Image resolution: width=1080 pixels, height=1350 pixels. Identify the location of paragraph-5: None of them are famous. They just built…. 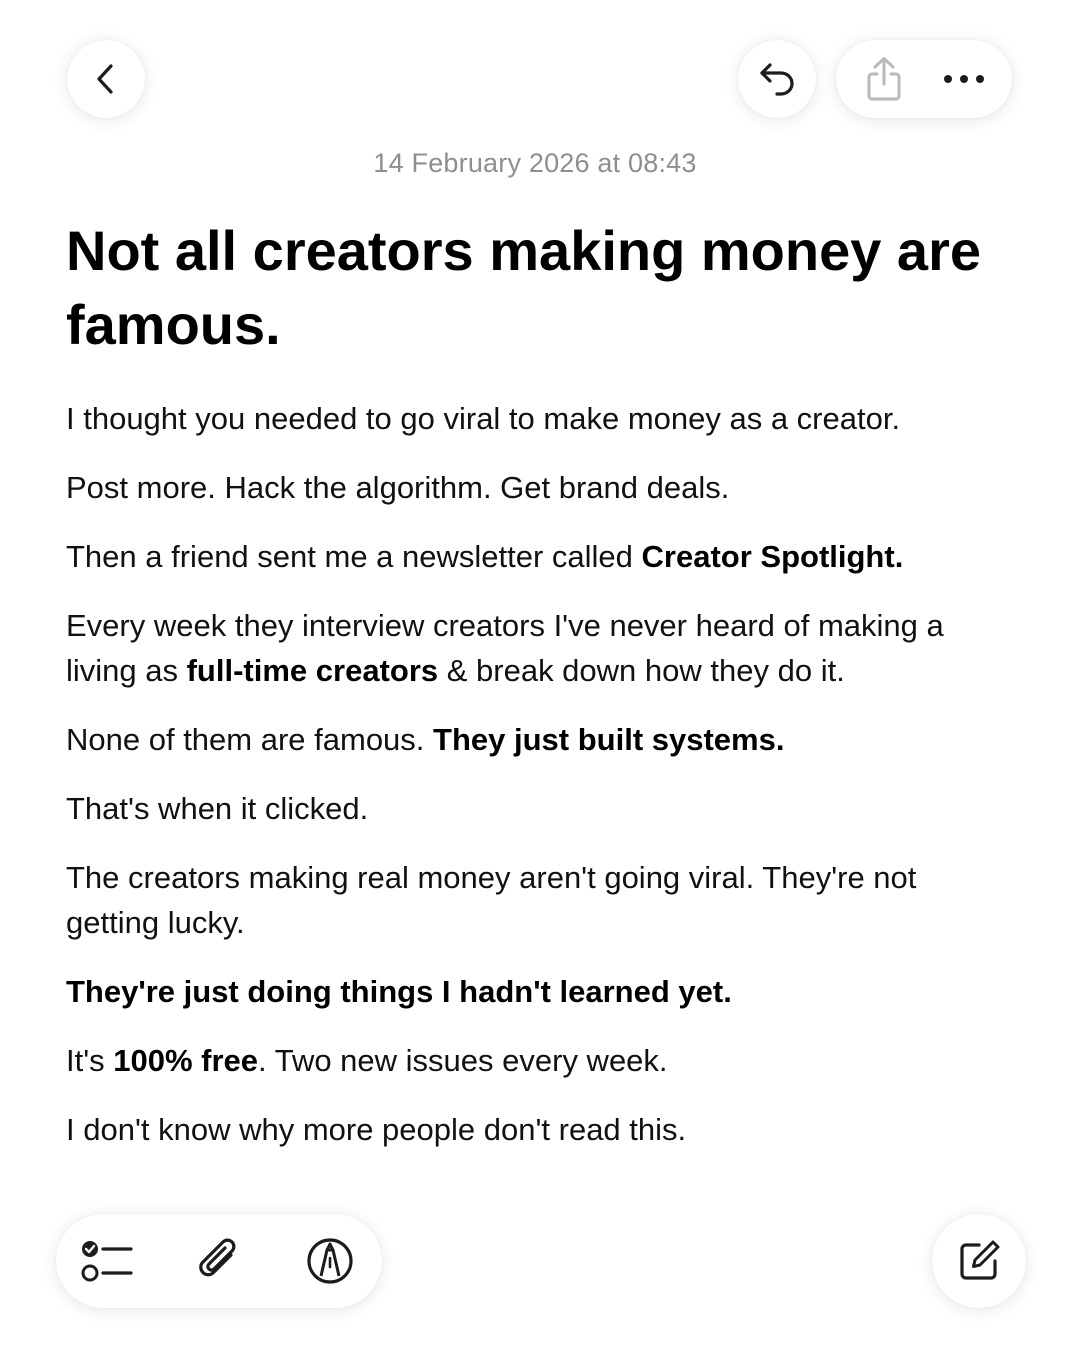
(425, 739).